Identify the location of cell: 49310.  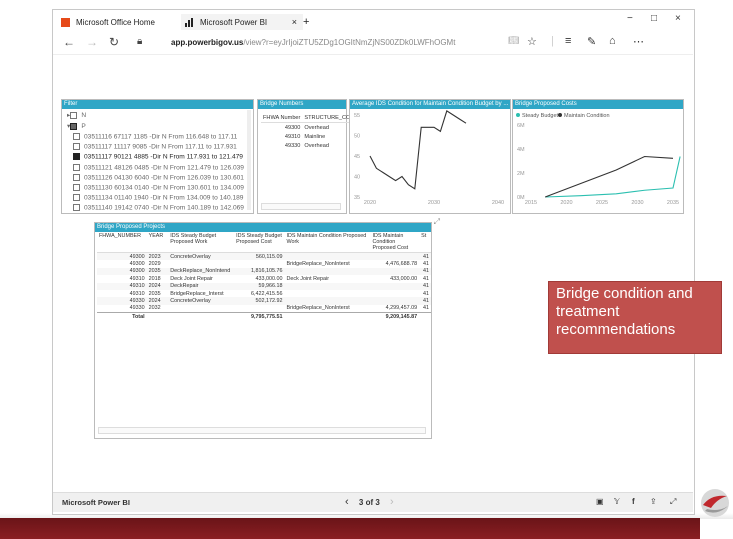
(292, 136).